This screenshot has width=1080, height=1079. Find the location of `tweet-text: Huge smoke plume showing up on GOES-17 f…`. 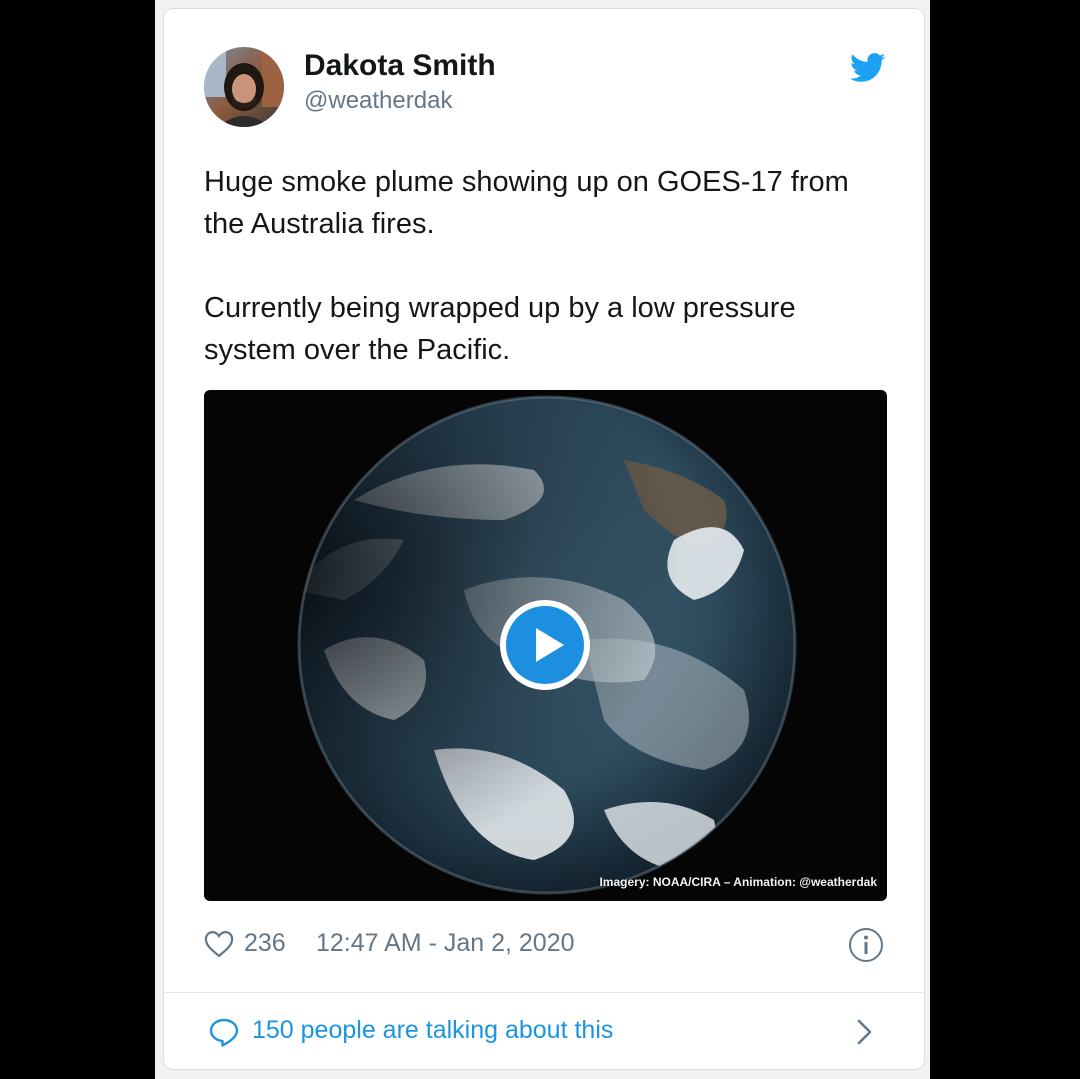

tweet-text: Huge smoke plume showing up on GOES-17 f… is located at coordinates (549, 266).